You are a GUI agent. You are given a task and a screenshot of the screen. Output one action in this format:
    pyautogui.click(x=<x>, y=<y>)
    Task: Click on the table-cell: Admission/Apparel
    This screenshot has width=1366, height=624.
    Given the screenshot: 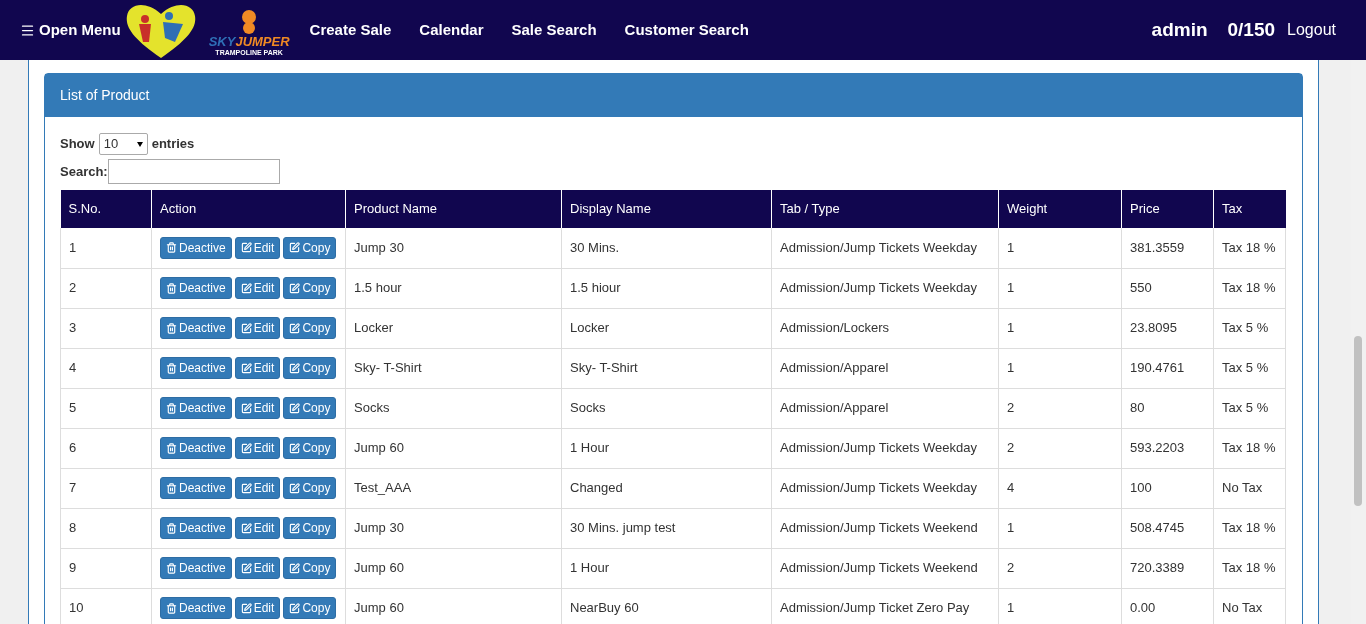 What is the action you would take?
    pyautogui.click(x=885, y=368)
    